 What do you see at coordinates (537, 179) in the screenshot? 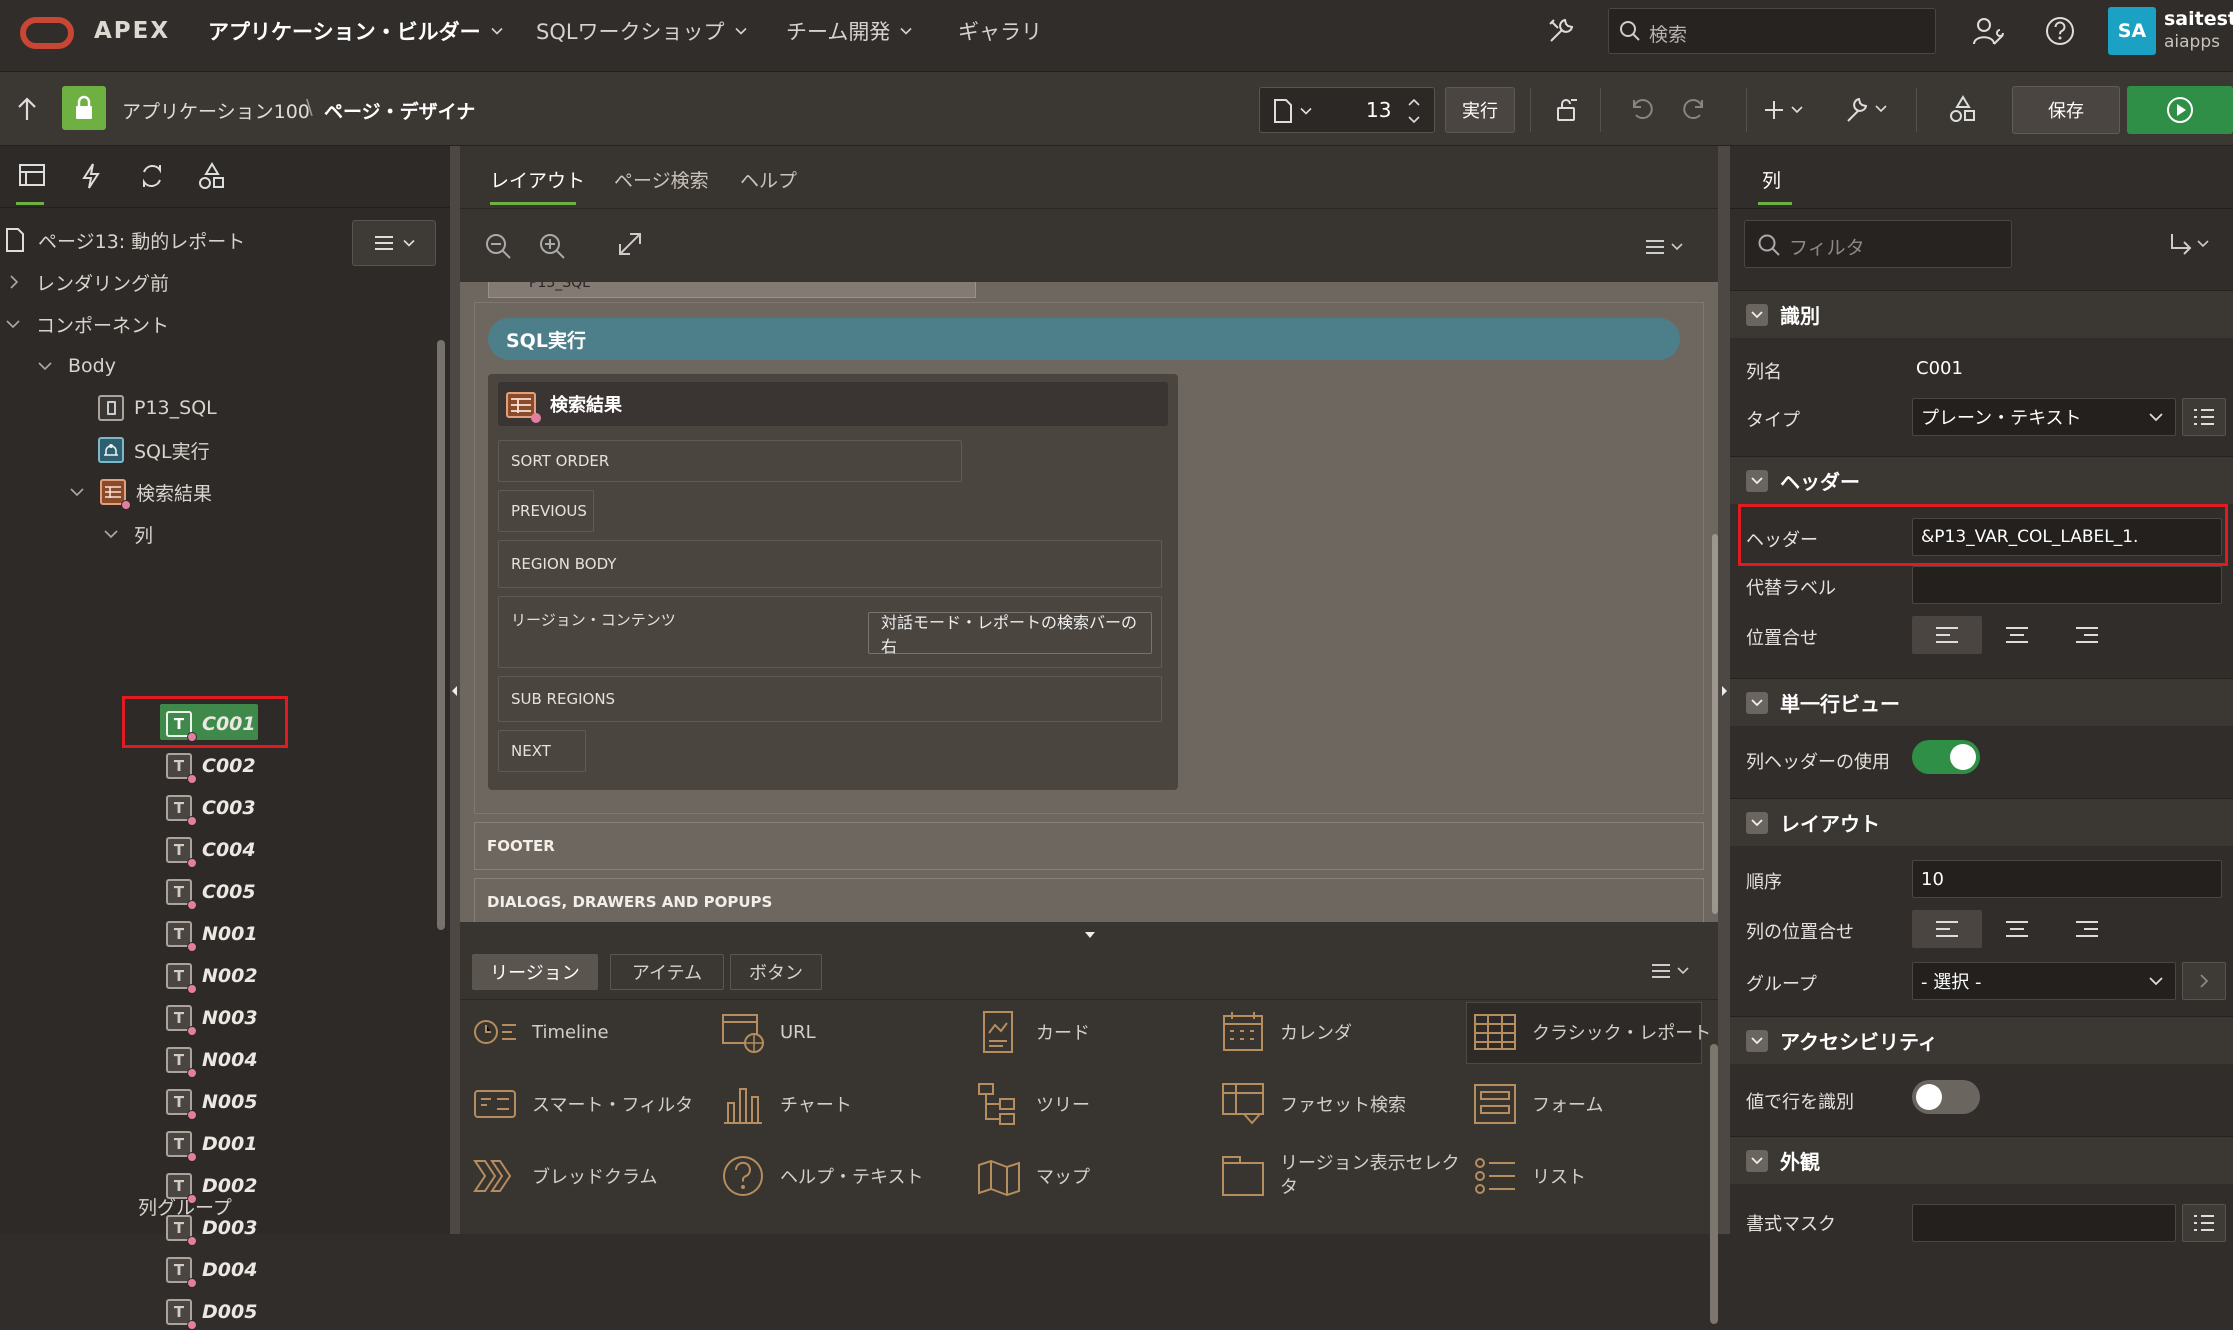
I see `tab-layout: レイアウト` at bounding box center [537, 179].